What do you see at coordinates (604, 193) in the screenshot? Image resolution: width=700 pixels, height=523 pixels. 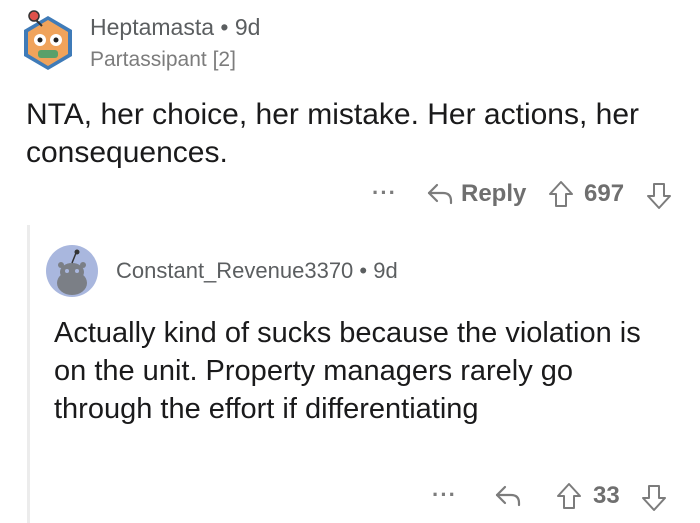 I see `vote-score: 697` at bounding box center [604, 193].